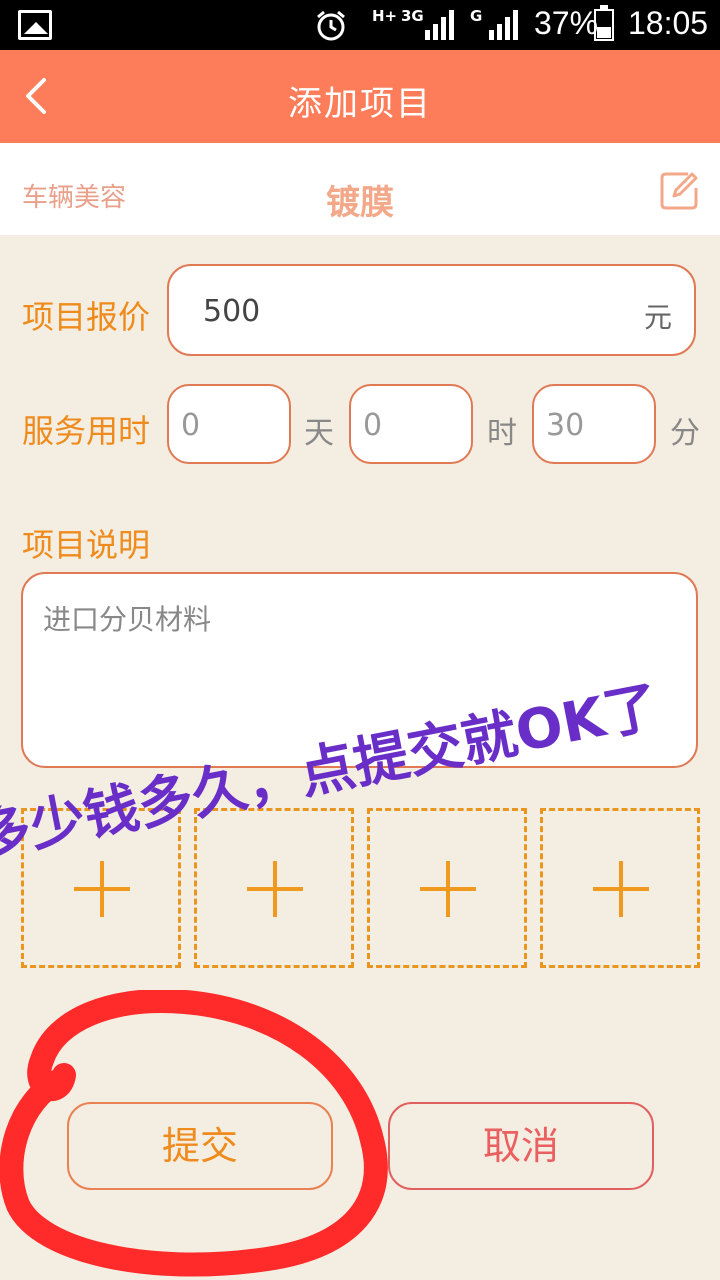 This screenshot has height=1280, width=720. What do you see at coordinates (431, 310) in the screenshot?
I see `price-input: 500 元` at bounding box center [431, 310].